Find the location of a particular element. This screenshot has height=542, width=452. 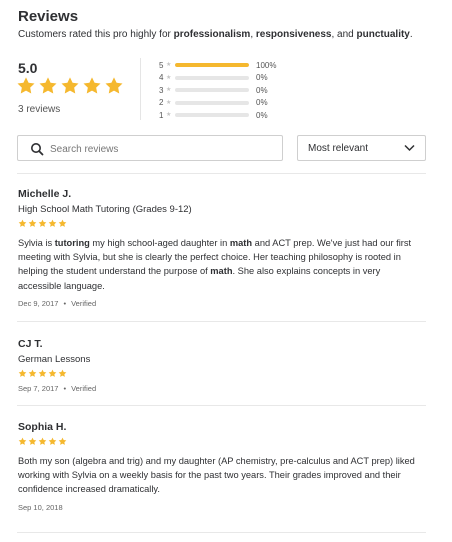

reviews-title: Reviews is located at coordinates (48, 16).